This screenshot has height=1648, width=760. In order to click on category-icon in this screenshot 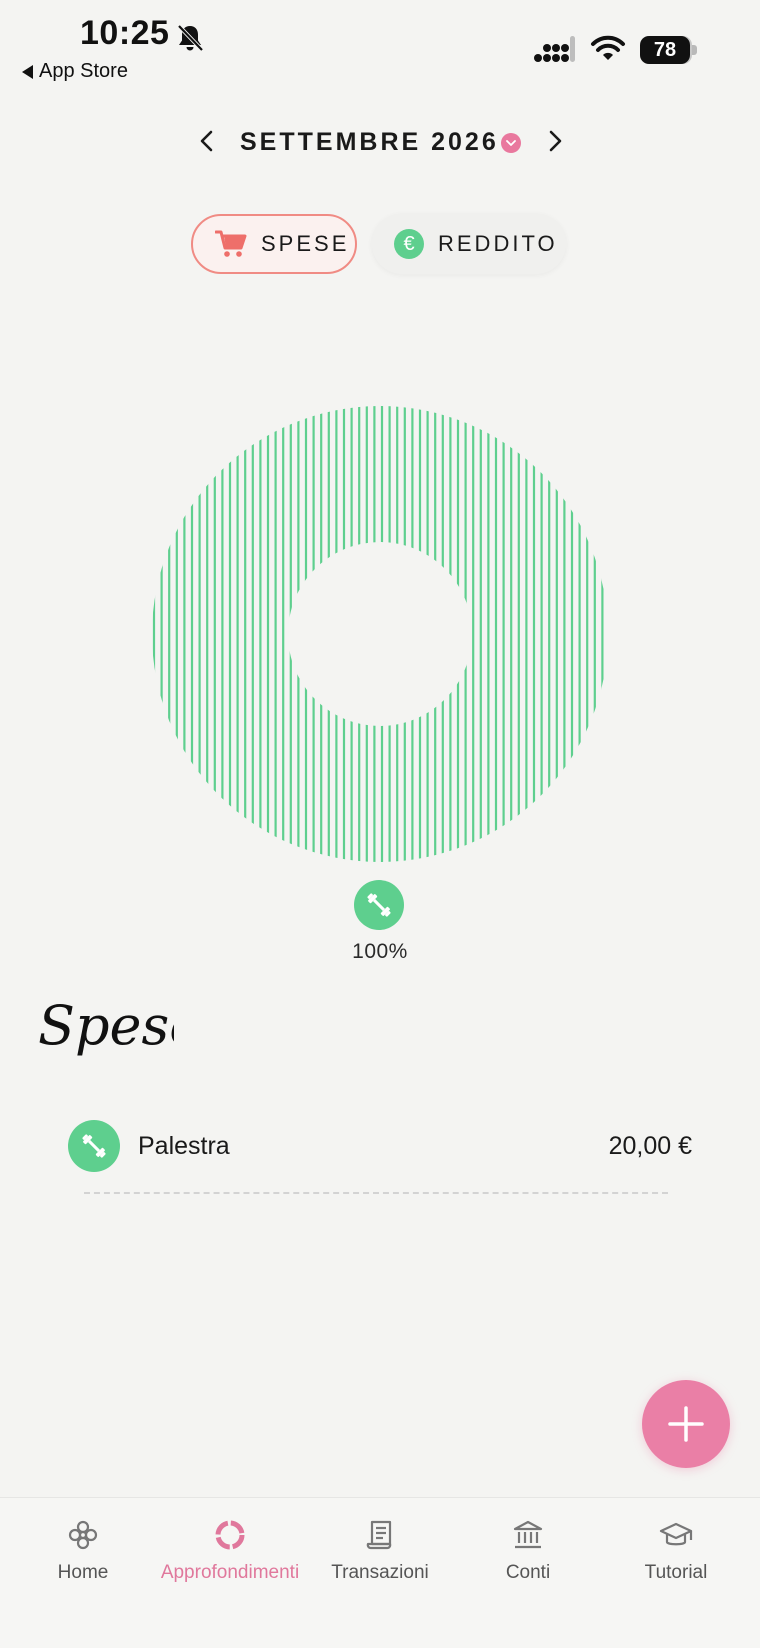, I will do `click(94, 1146)`.